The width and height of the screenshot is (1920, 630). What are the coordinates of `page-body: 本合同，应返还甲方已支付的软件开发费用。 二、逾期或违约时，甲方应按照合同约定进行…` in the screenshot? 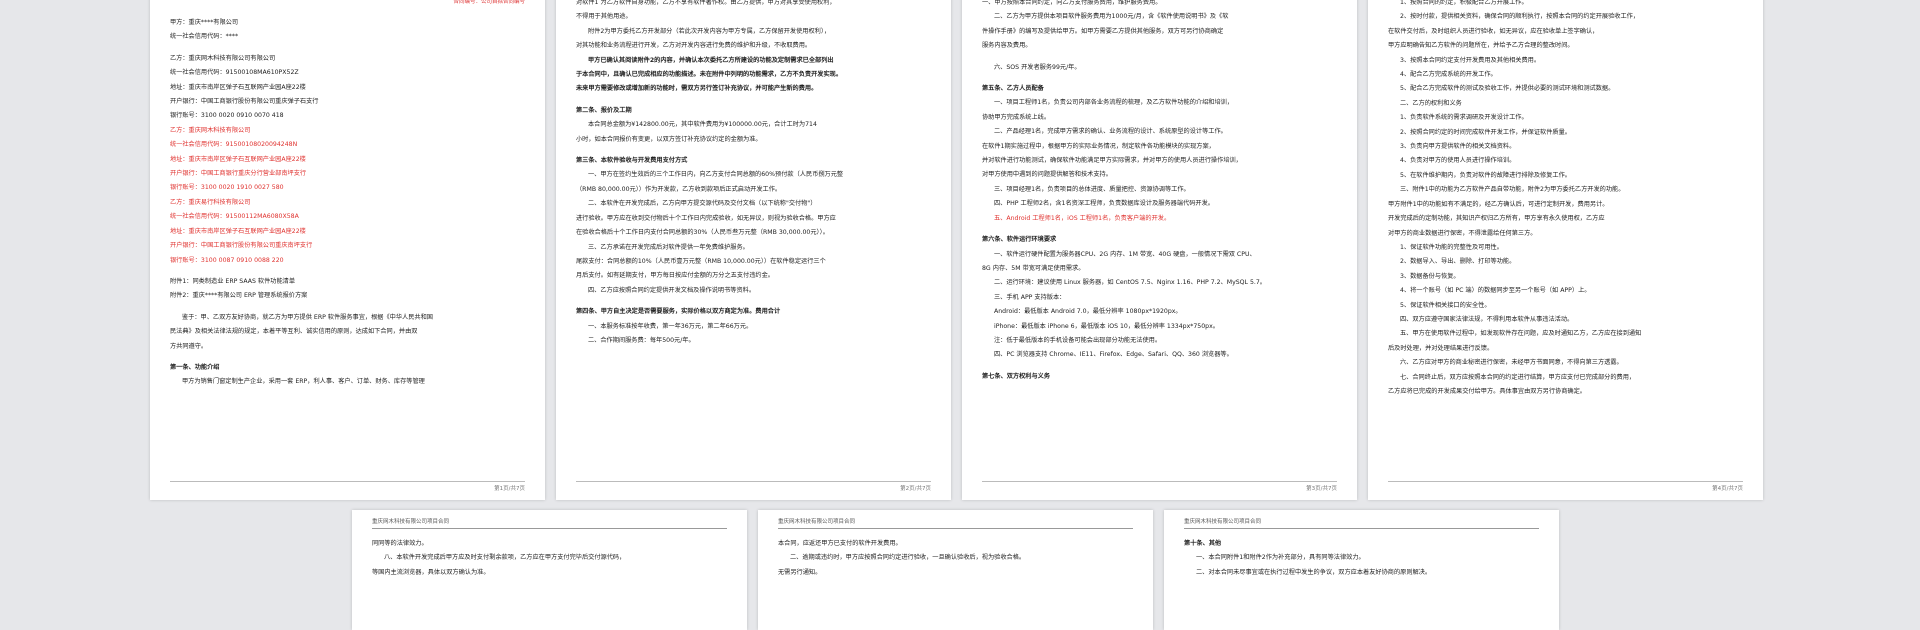 It's located at (955, 558).